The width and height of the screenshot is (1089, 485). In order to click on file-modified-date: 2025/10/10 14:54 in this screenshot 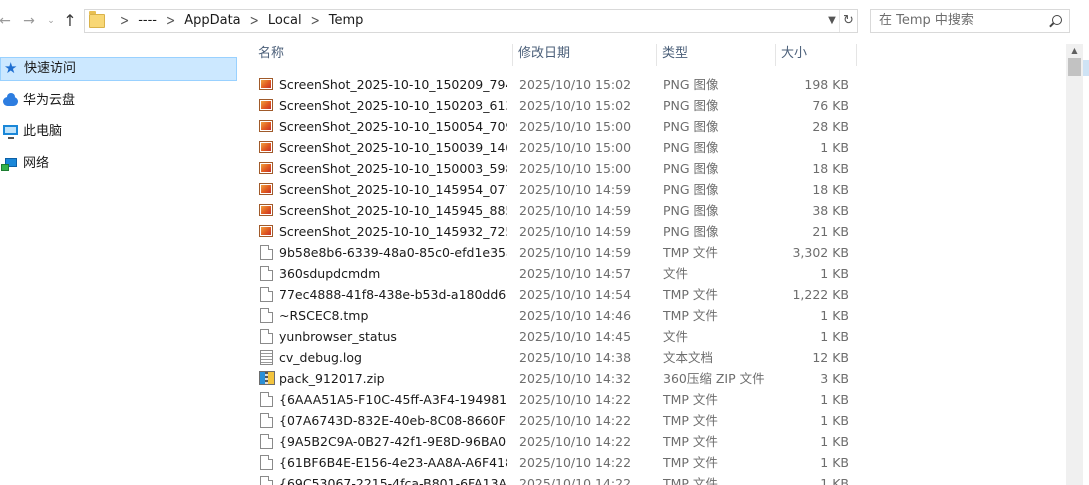, I will do `click(575, 294)`.